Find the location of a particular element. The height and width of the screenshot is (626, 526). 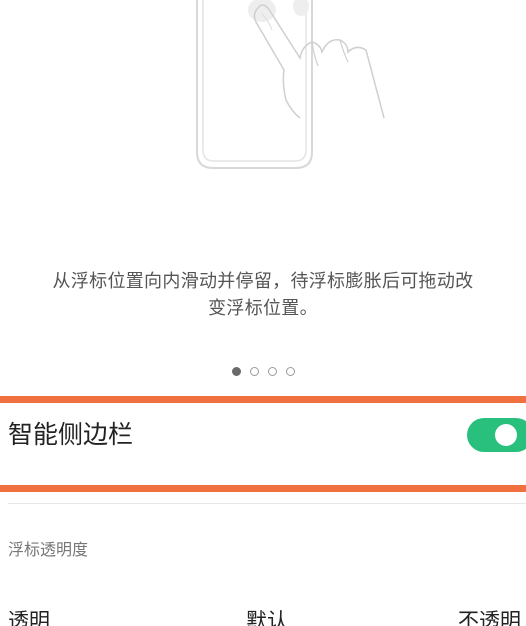

toggle-knob is located at coordinates (506, 435).